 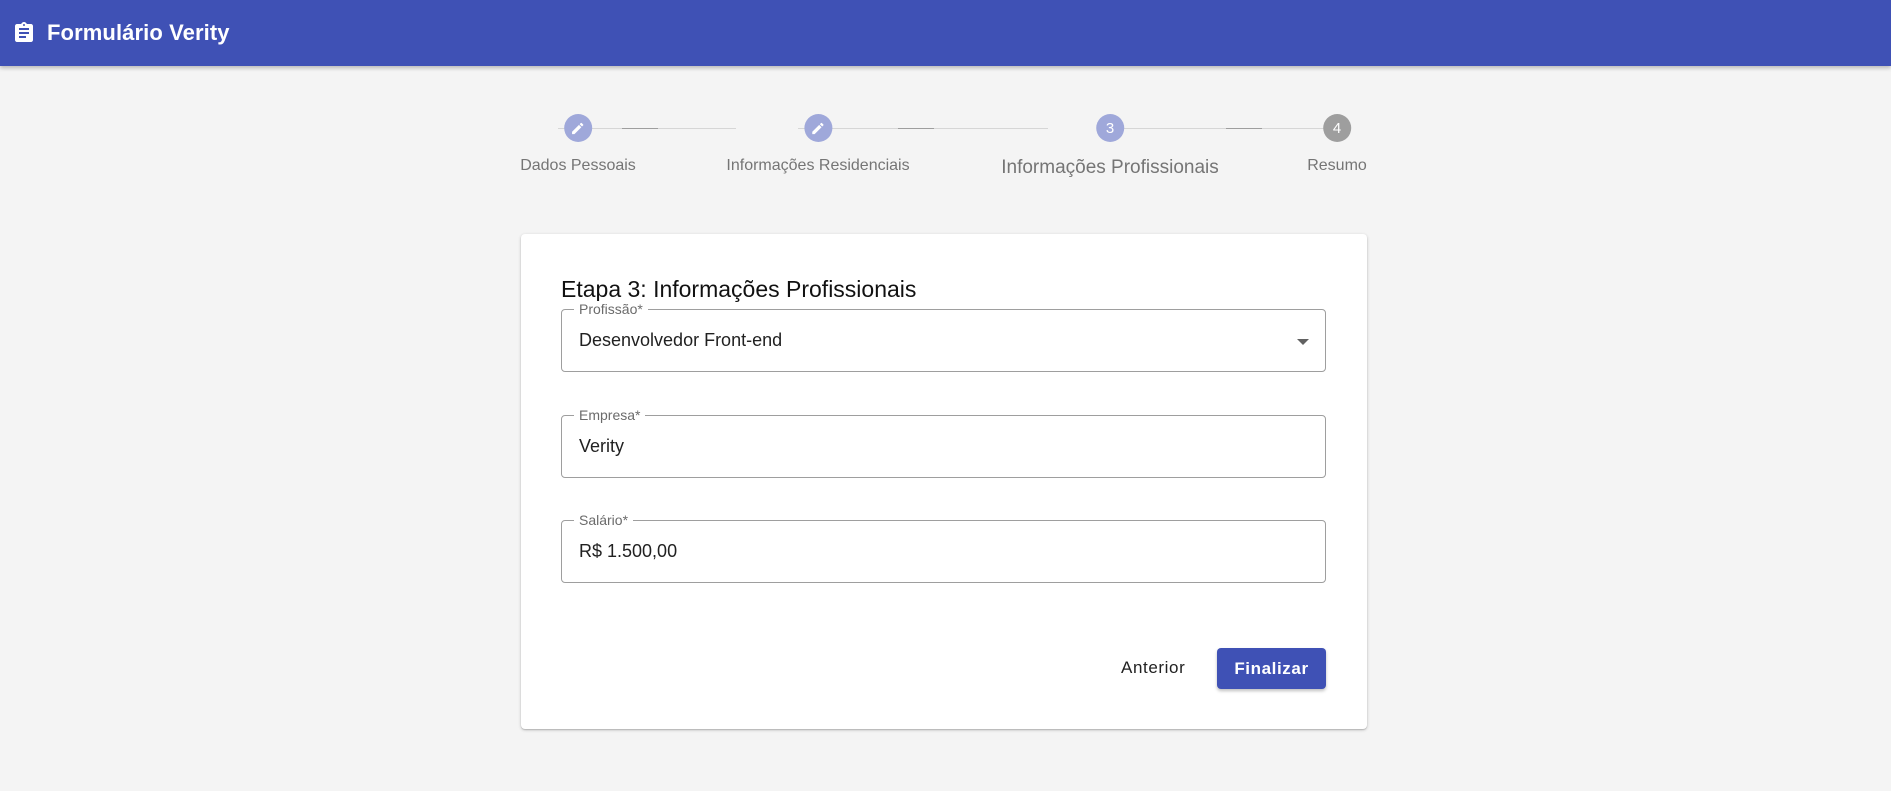 What do you see at coordinates (1153, 668) in the screenshot?
I see `anterior-button: Anterior` at bounding box center [1153, 668].